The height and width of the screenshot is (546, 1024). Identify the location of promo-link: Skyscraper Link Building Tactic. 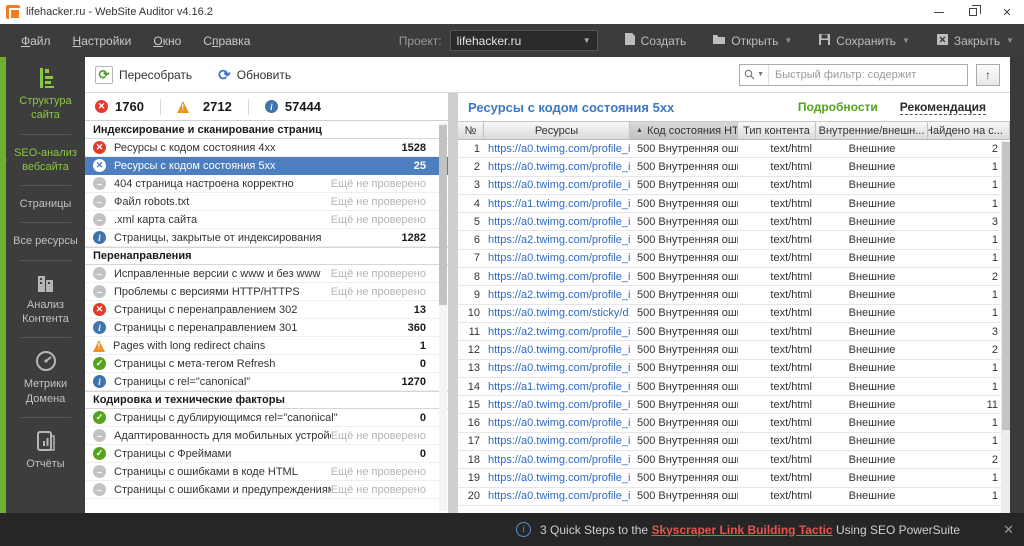
(741, 530).